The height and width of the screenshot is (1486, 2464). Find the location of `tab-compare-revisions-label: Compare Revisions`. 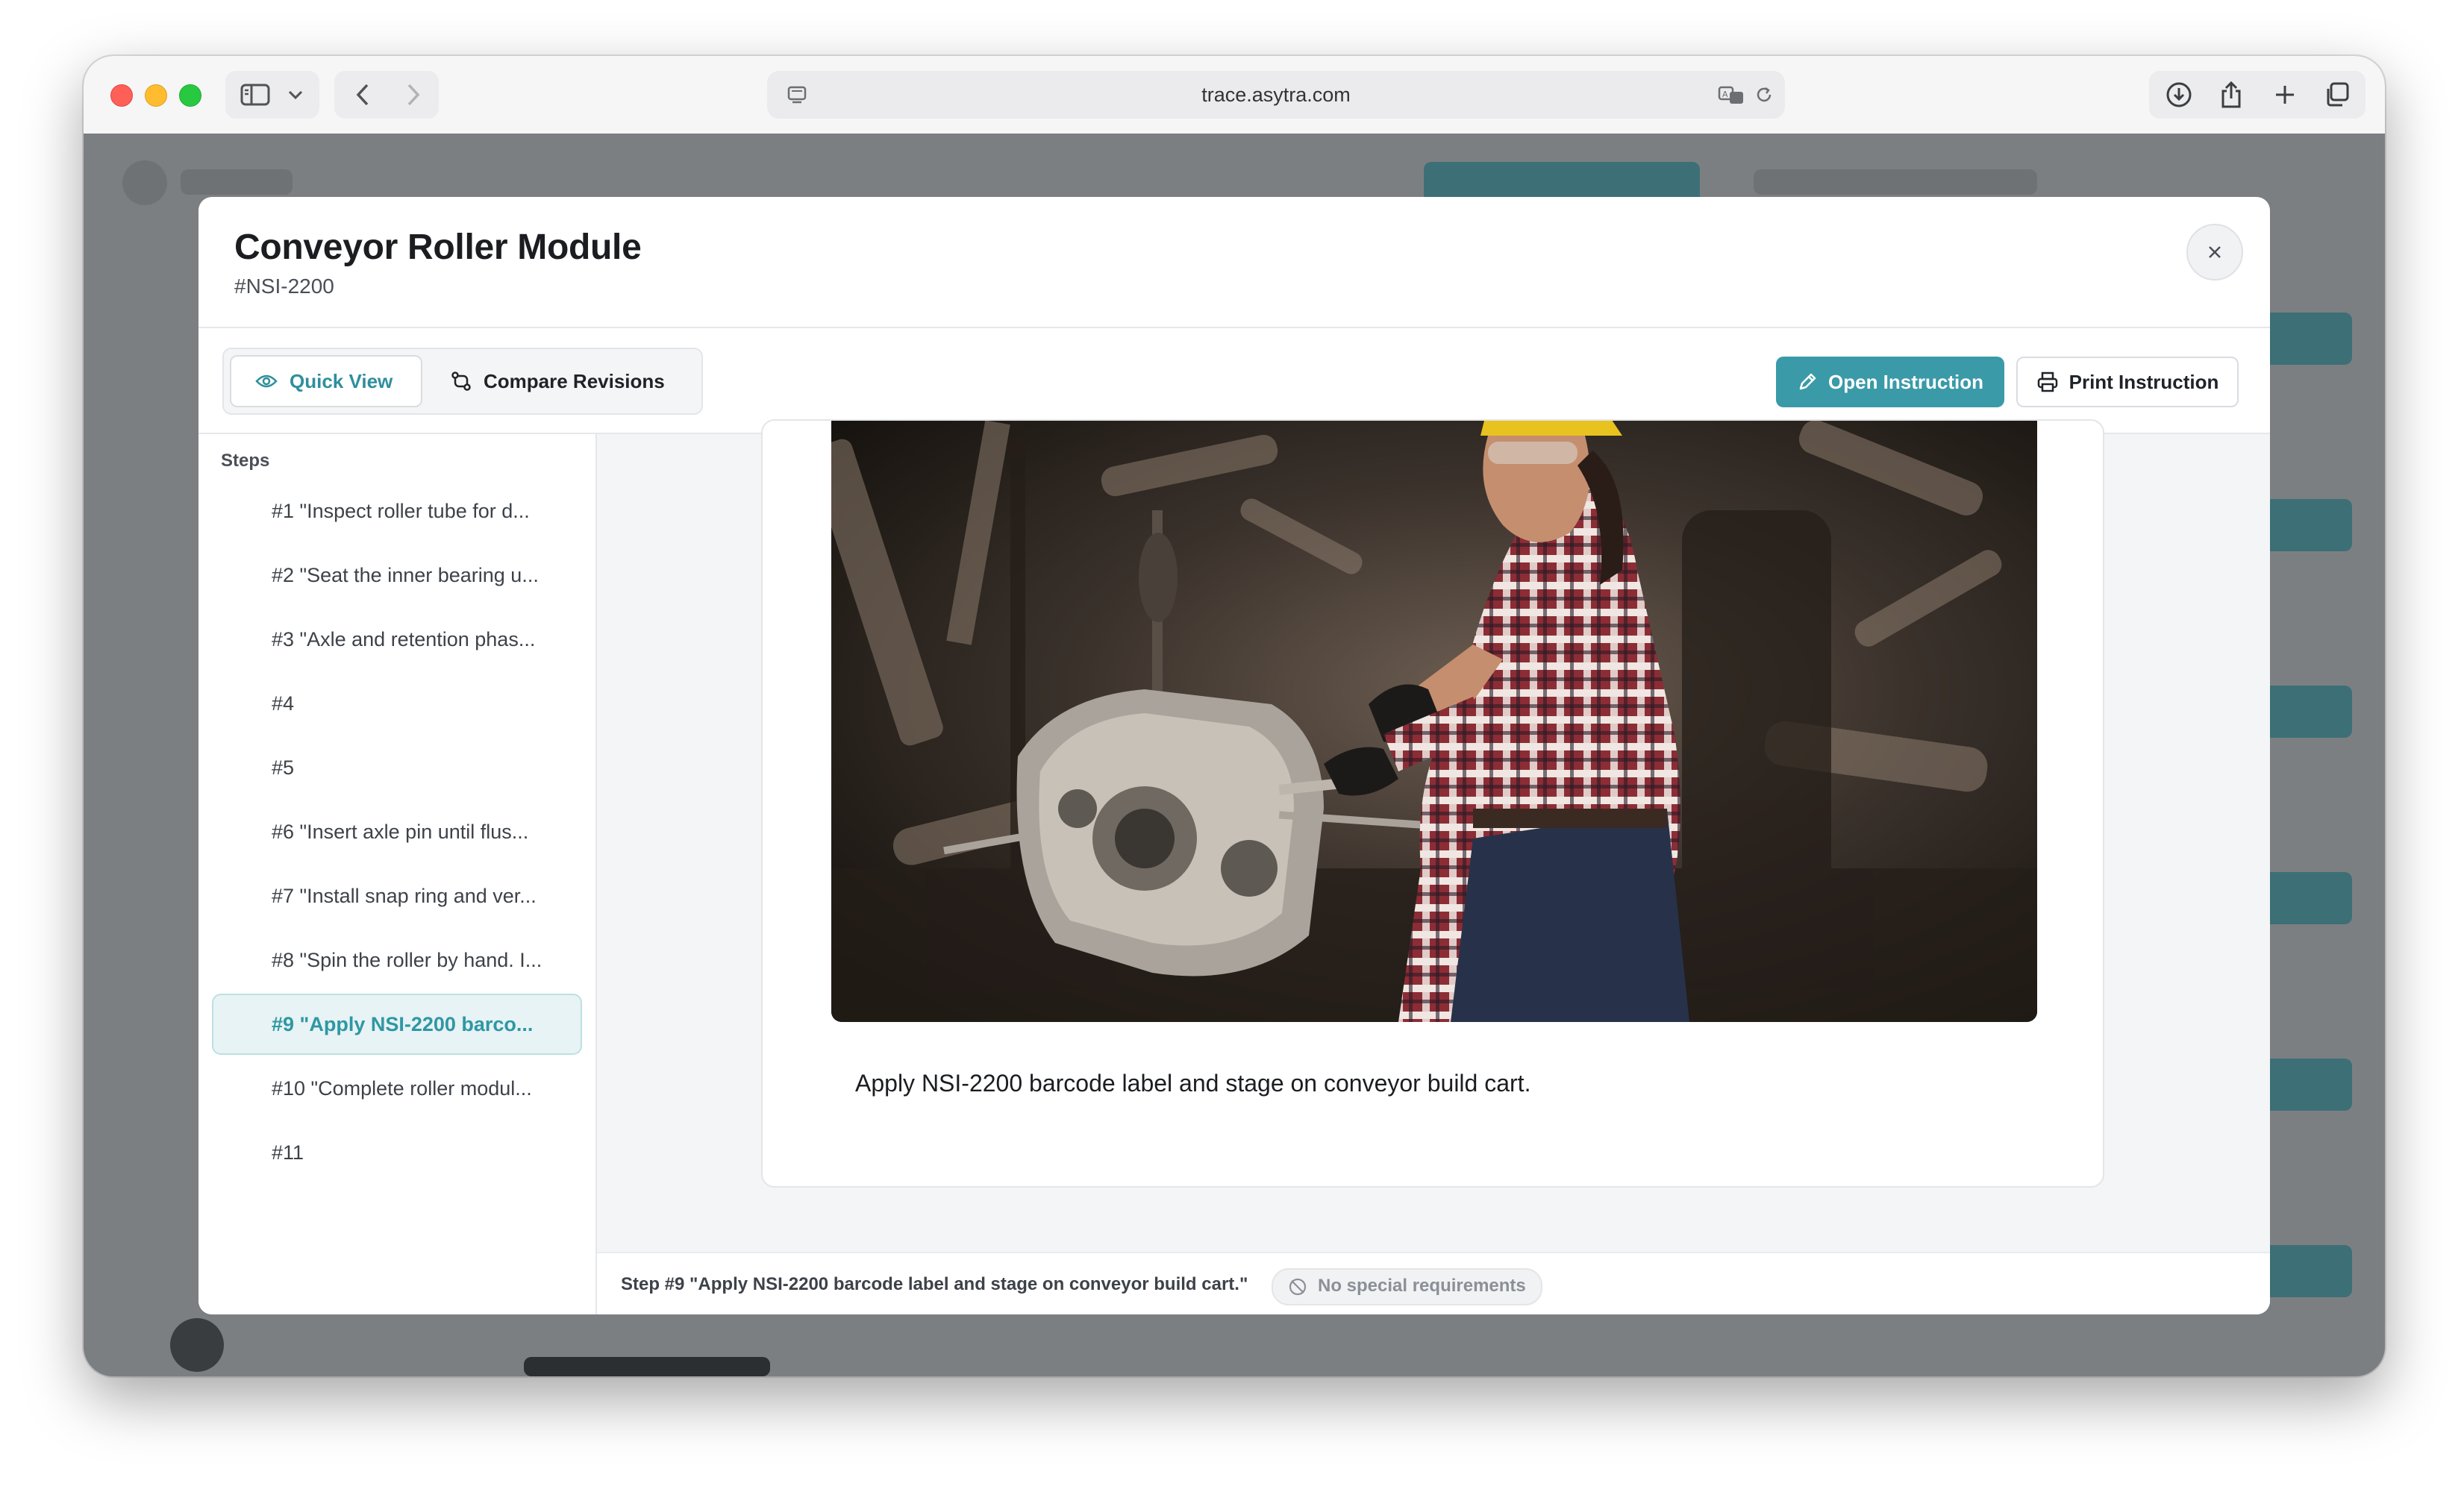

tab-compare-revisions-label: Compare Revisions is located at coordinates (574, 380).